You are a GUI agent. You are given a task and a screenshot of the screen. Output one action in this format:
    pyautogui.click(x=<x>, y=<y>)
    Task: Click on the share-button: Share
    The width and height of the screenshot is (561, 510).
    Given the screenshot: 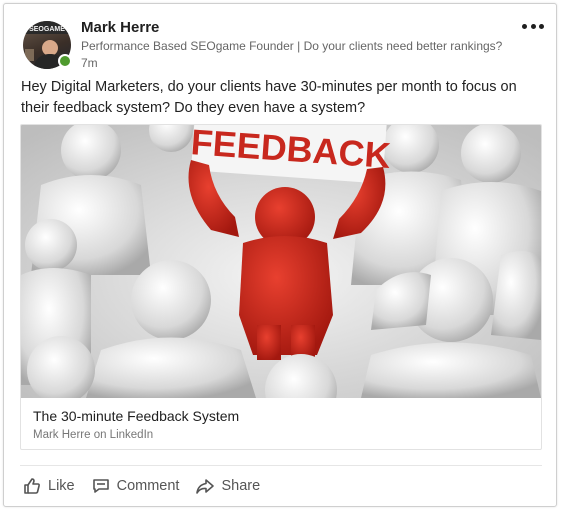 What is the action you would take?
    pyautogui.click(x=227, y=486)
    